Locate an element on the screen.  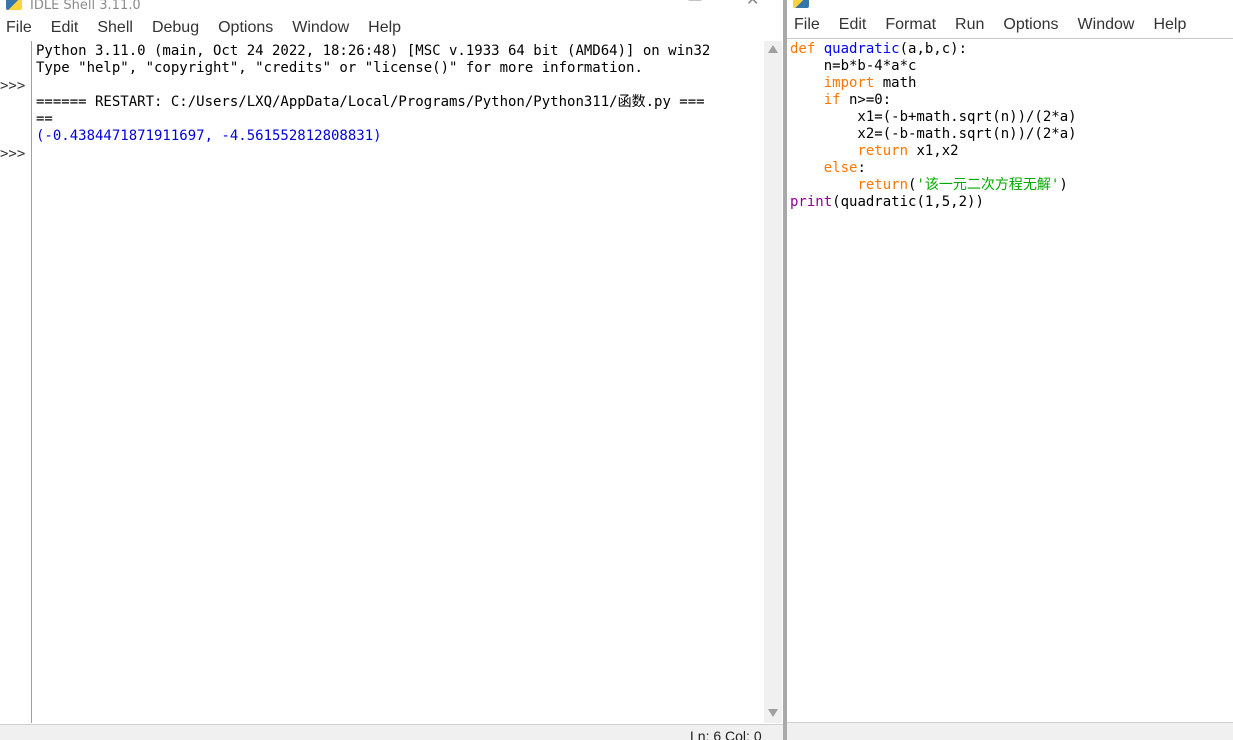
builtin: print is located at coordinates (811, 202).